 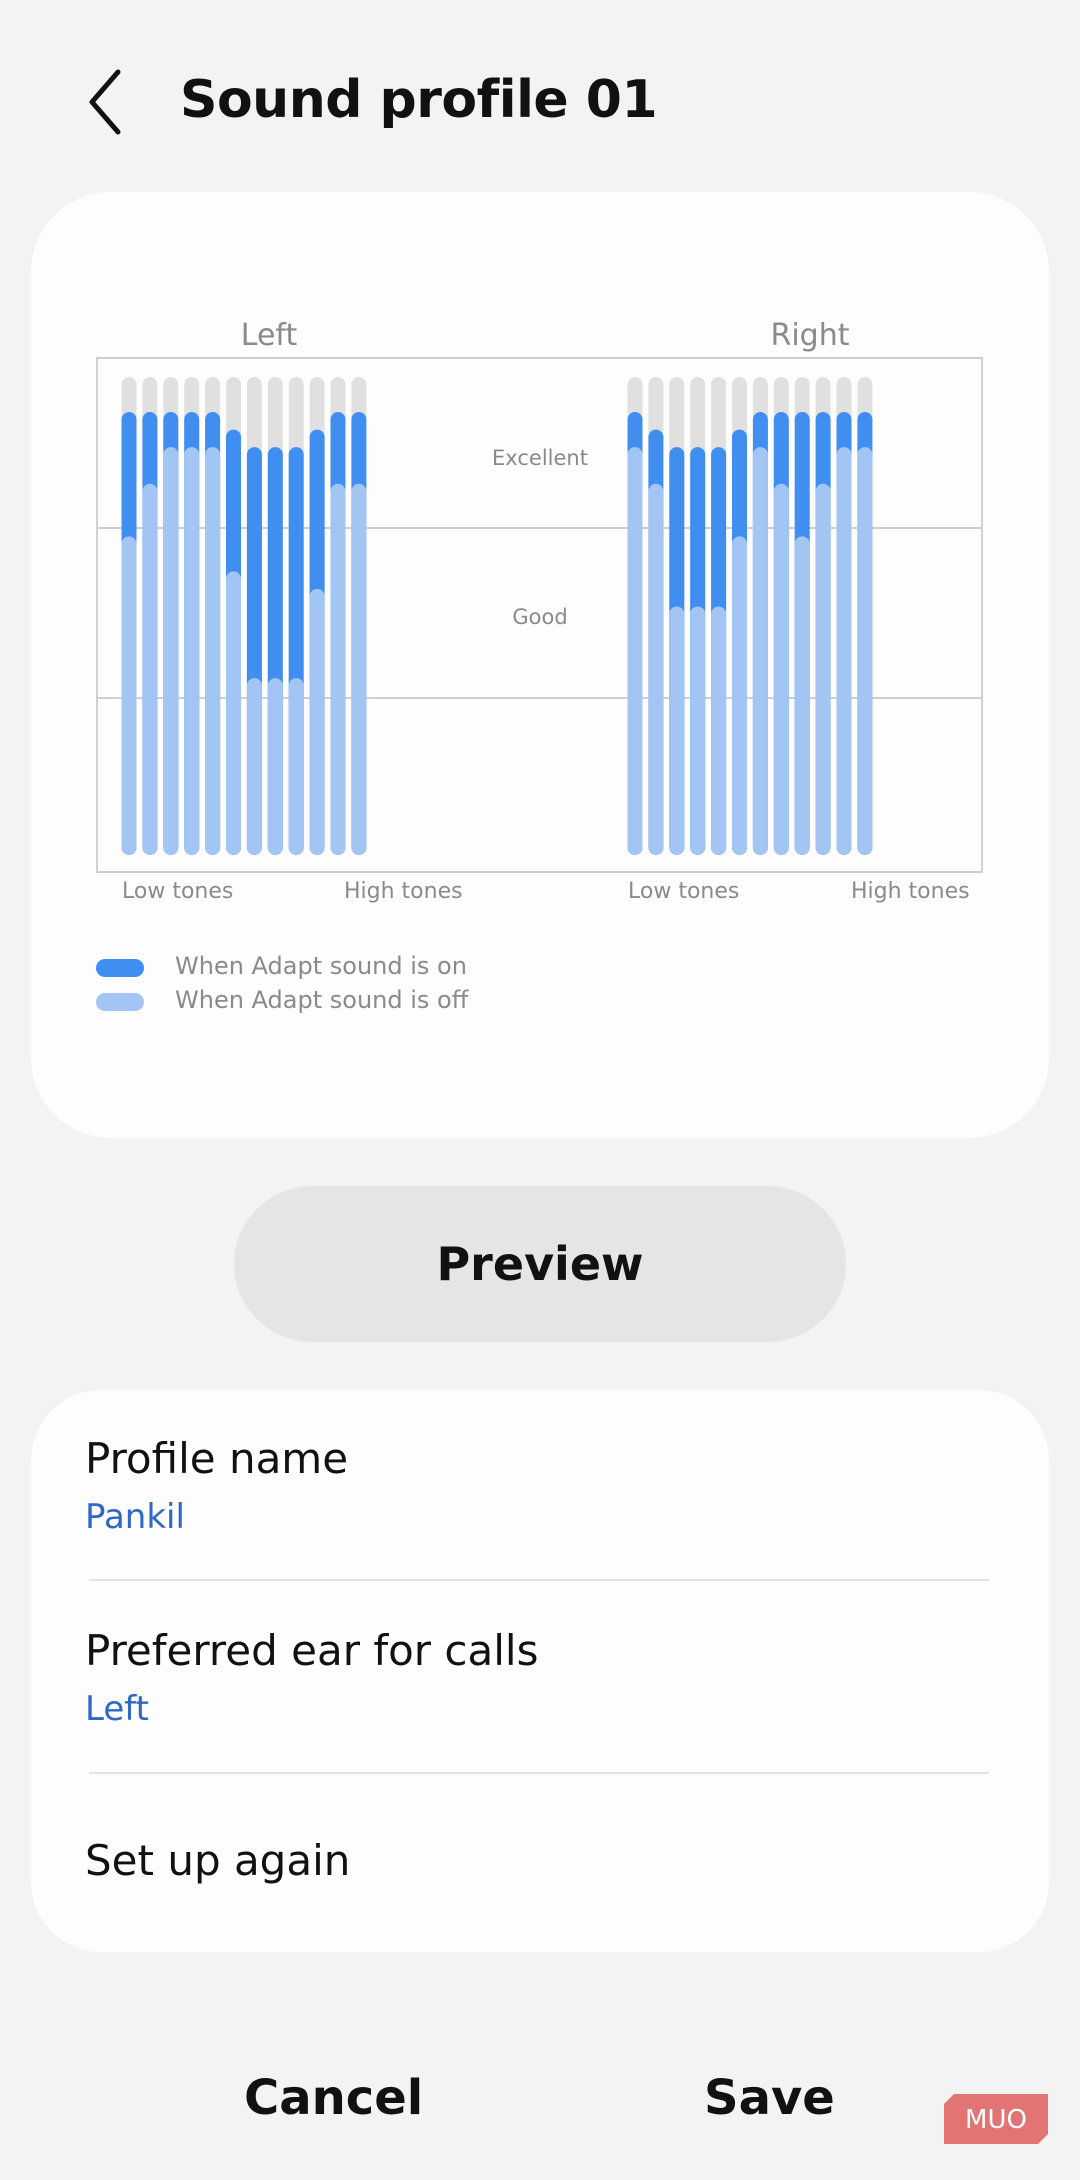 I want to click on muo-watermark-logo: MUO, so click(x=996, y=2119).